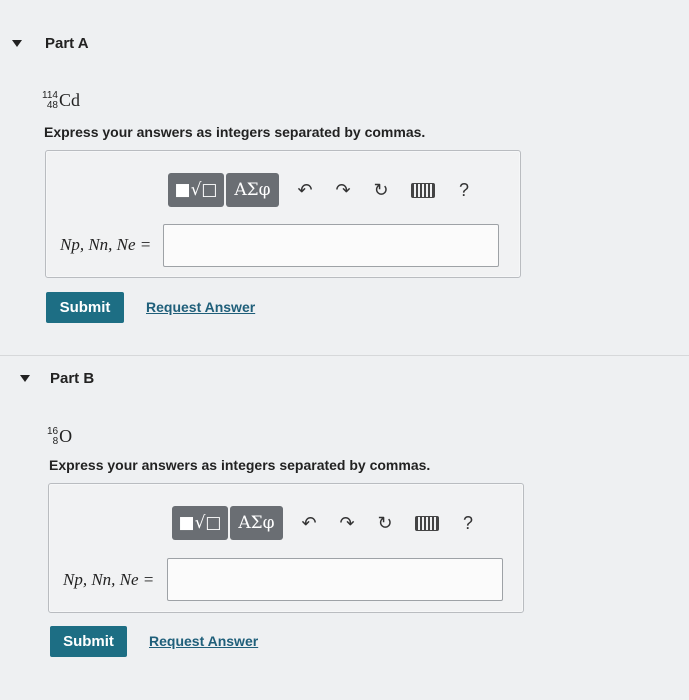  Describe the element at coordinates (344, 355) in the screenshot. I see `section-divider` at that location.